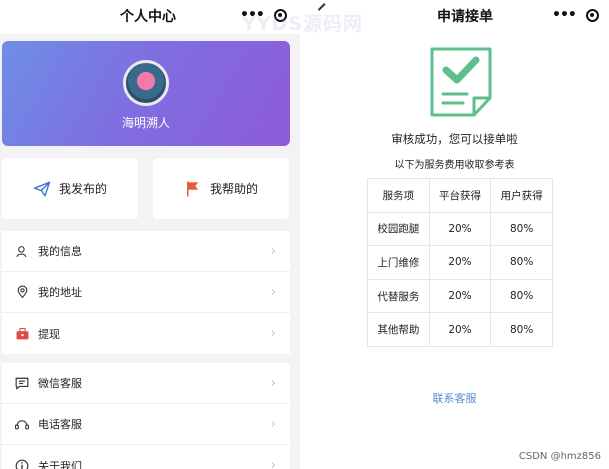  What do you see at coordinates (398, 195) in the screenshot?
I see `column-header: 服务项` at bounding box center [398, 195].